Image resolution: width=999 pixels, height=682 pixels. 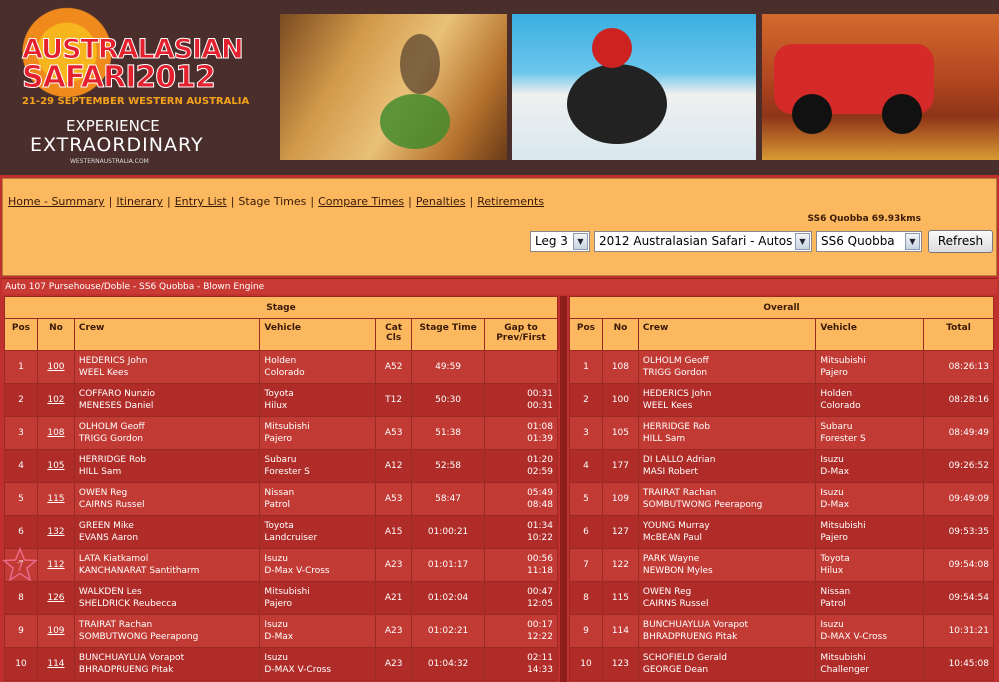 I want to click on vehicle-line2: D-Max, so click(x=835, y=472).